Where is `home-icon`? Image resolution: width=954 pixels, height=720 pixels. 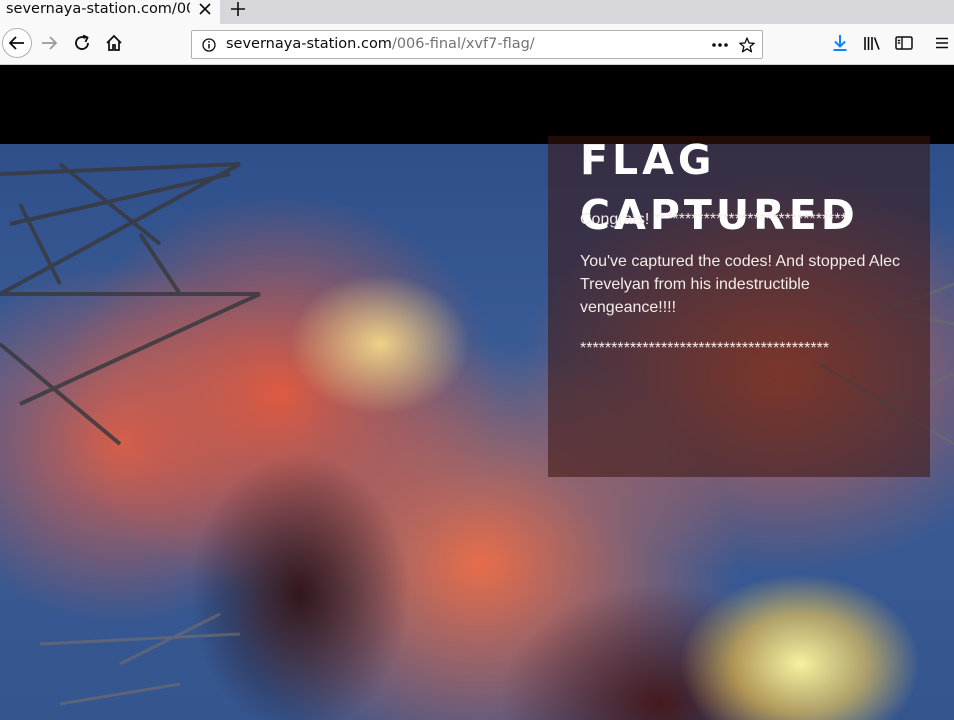 home-icon is located at coordinates (114, 43).